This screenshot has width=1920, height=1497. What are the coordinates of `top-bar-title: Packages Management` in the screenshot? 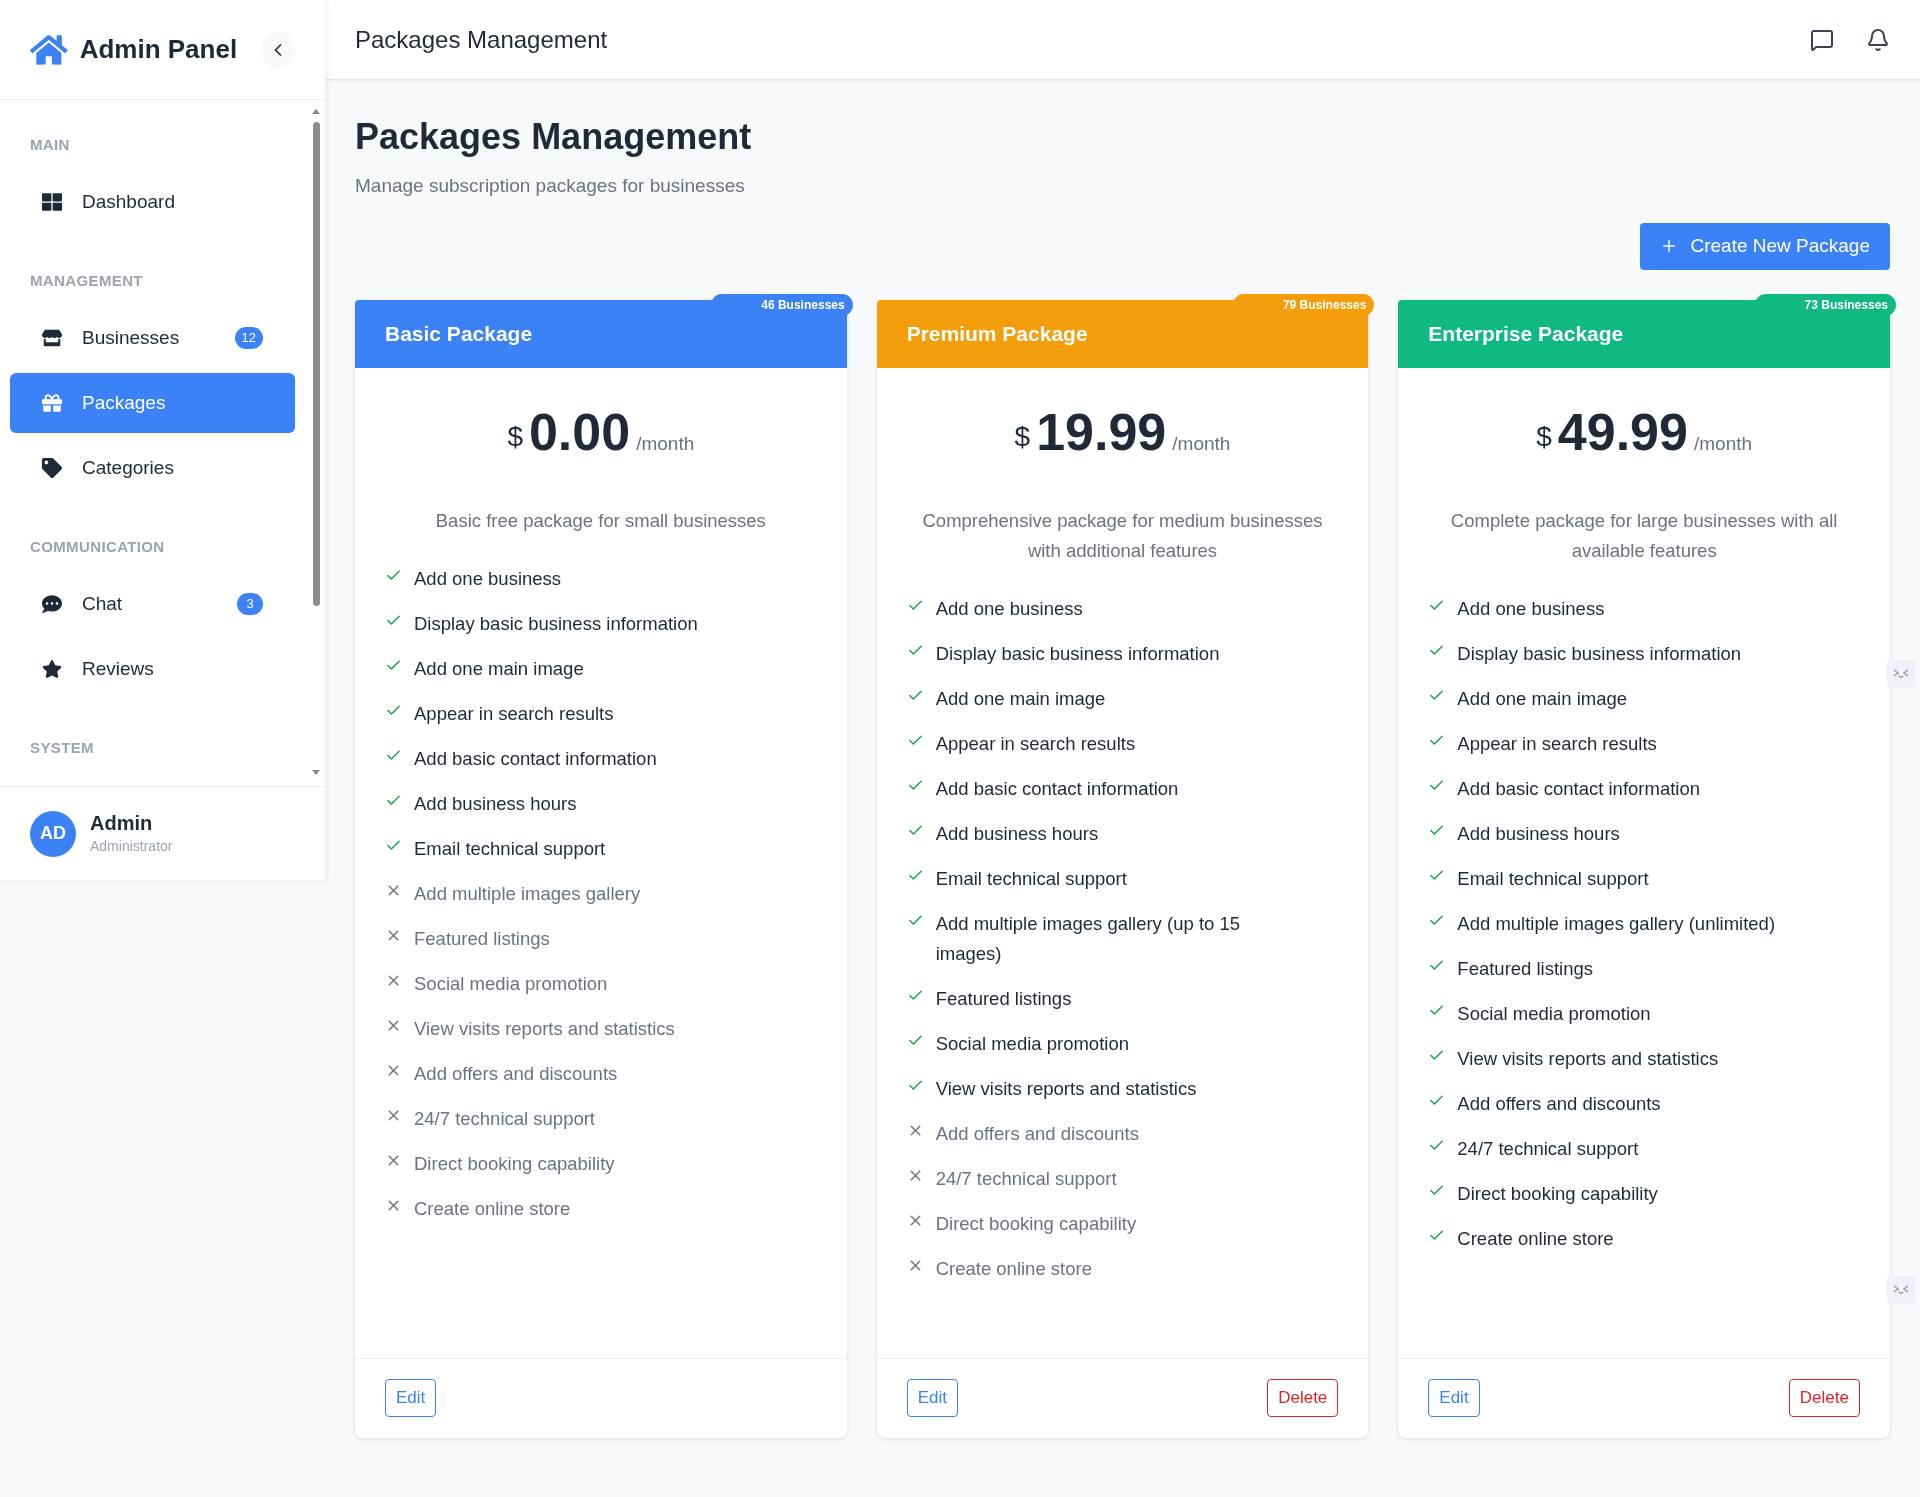 It's located at (482, 39).